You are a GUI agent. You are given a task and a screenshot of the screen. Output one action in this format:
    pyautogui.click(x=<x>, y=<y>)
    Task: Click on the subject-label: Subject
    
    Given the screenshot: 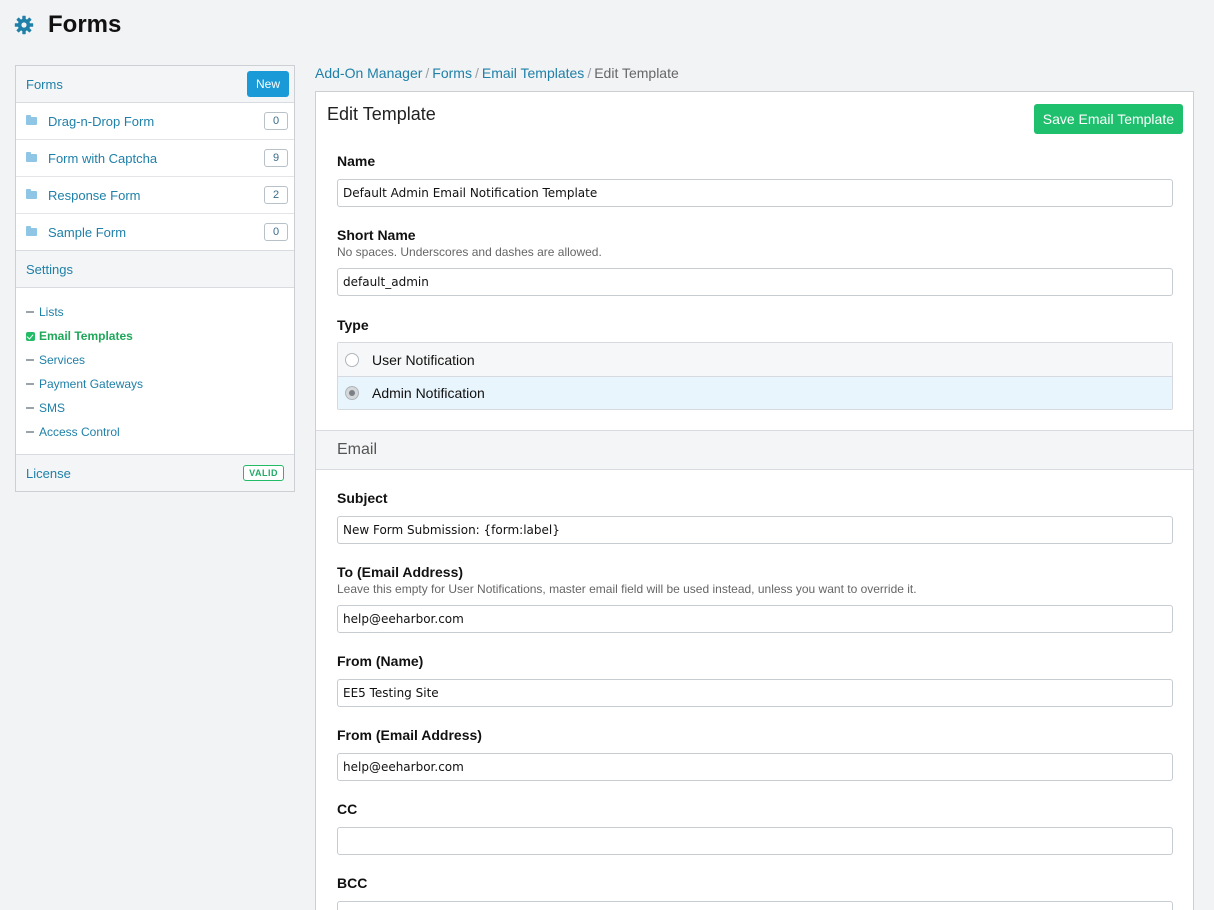 What is the action you would take?
    pyautogui.click(x=362, y=498)
    